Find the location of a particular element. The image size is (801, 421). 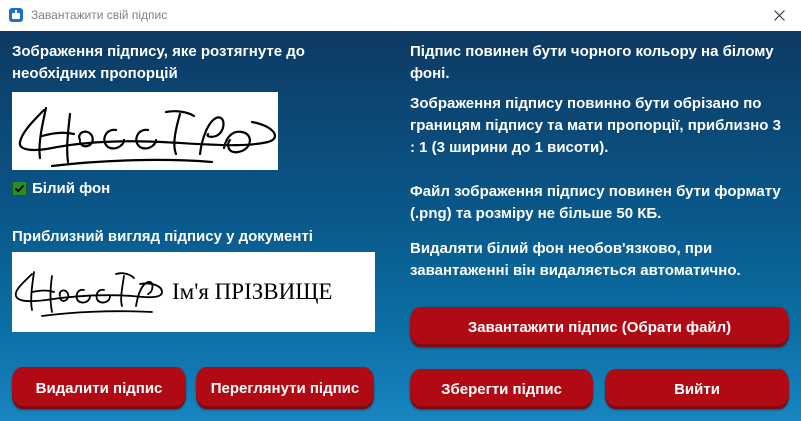

close-button is located at coordinates (779, 15).